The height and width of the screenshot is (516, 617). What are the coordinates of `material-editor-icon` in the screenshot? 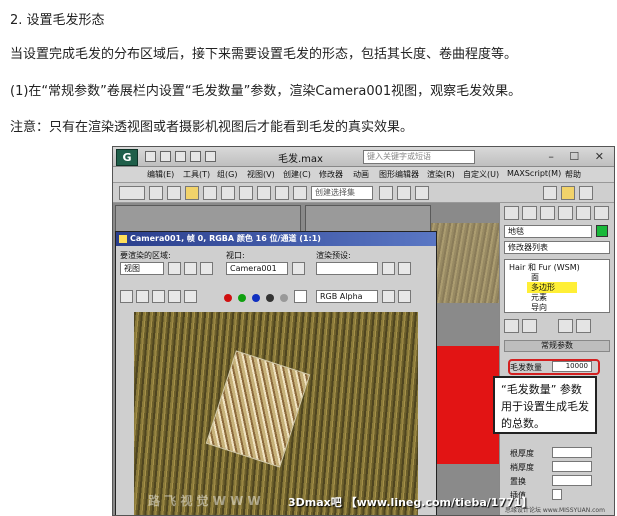 It's located at (550, 193).